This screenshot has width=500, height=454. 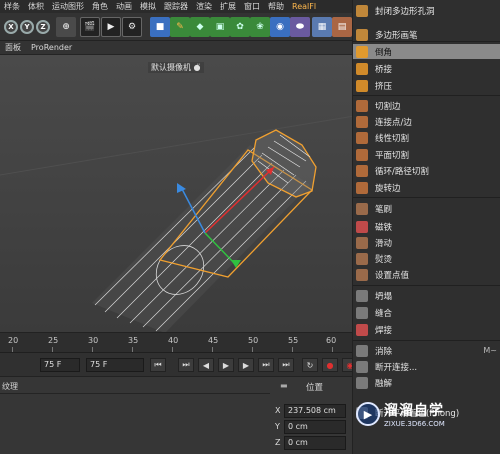 I want to click on context-menu-item: 坍塌, so click(x=426, y=295).